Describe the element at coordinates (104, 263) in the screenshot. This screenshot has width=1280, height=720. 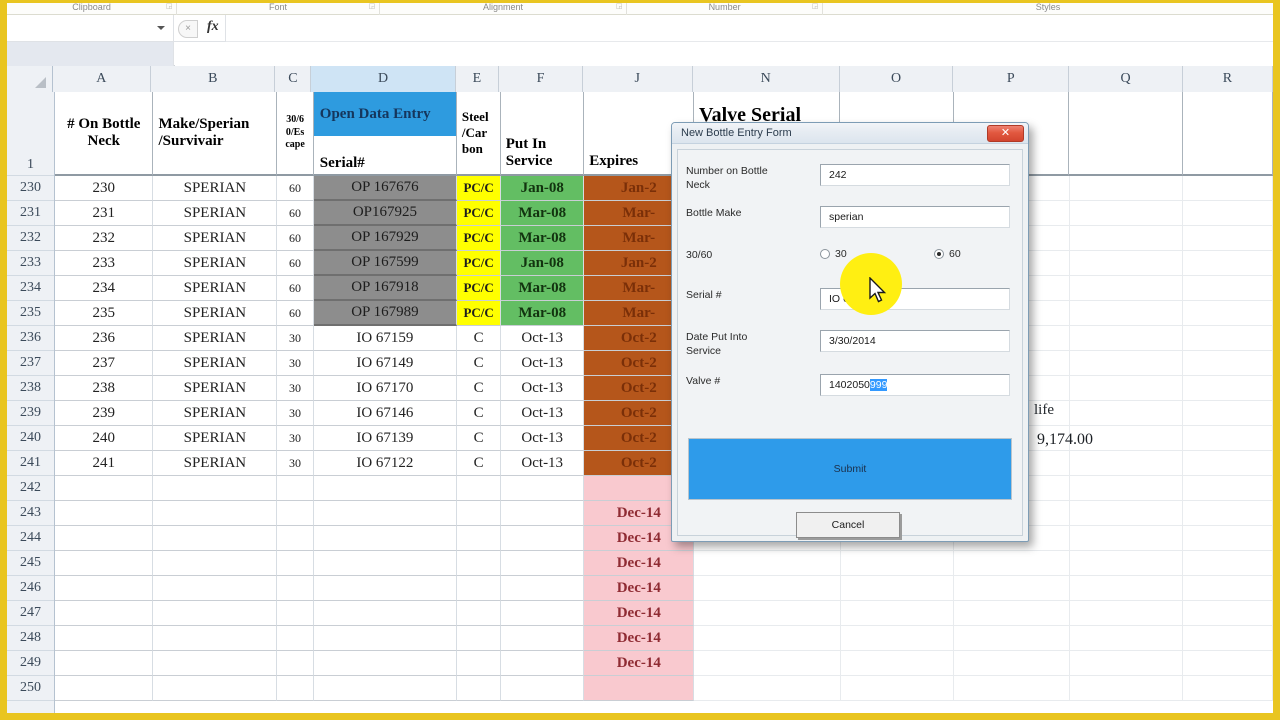
I see `cell-a: 233` at that location.